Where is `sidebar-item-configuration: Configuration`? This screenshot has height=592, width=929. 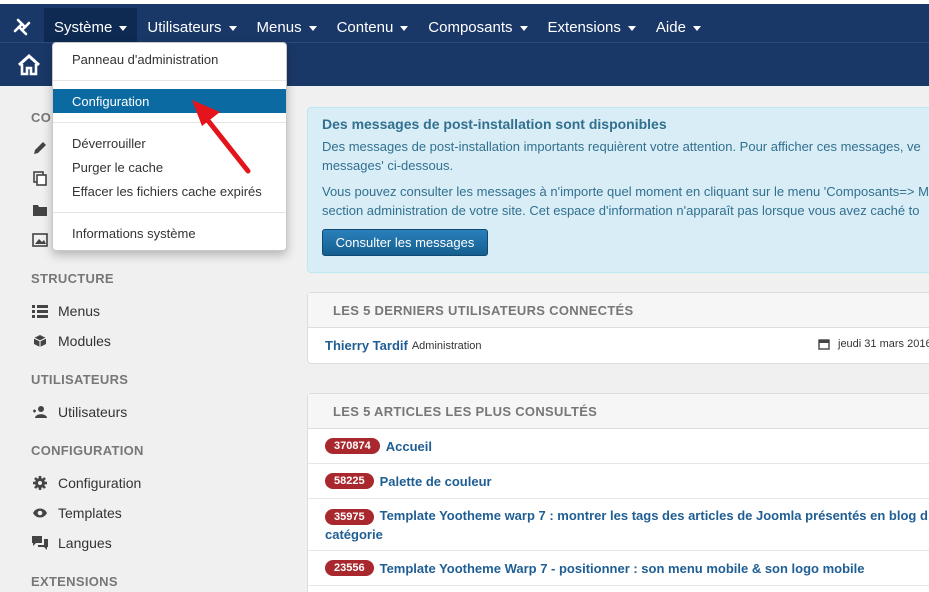 sidebar-item-configuration: Configuration is located at coordinates (86, 483).